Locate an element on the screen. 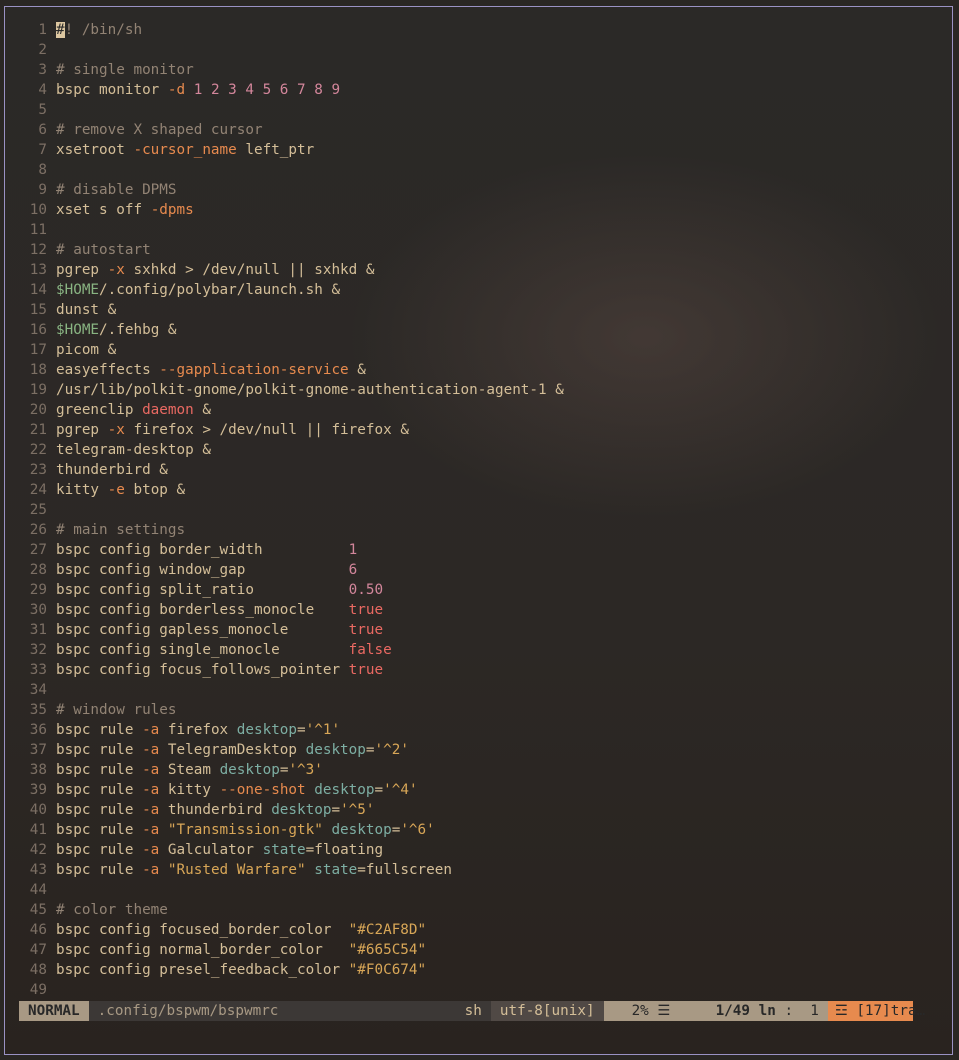 The height and width of the screenshot is (1060, 959). code-line: 33 bspc config focus_follows_pointer true is located at coordinates (479, 670).